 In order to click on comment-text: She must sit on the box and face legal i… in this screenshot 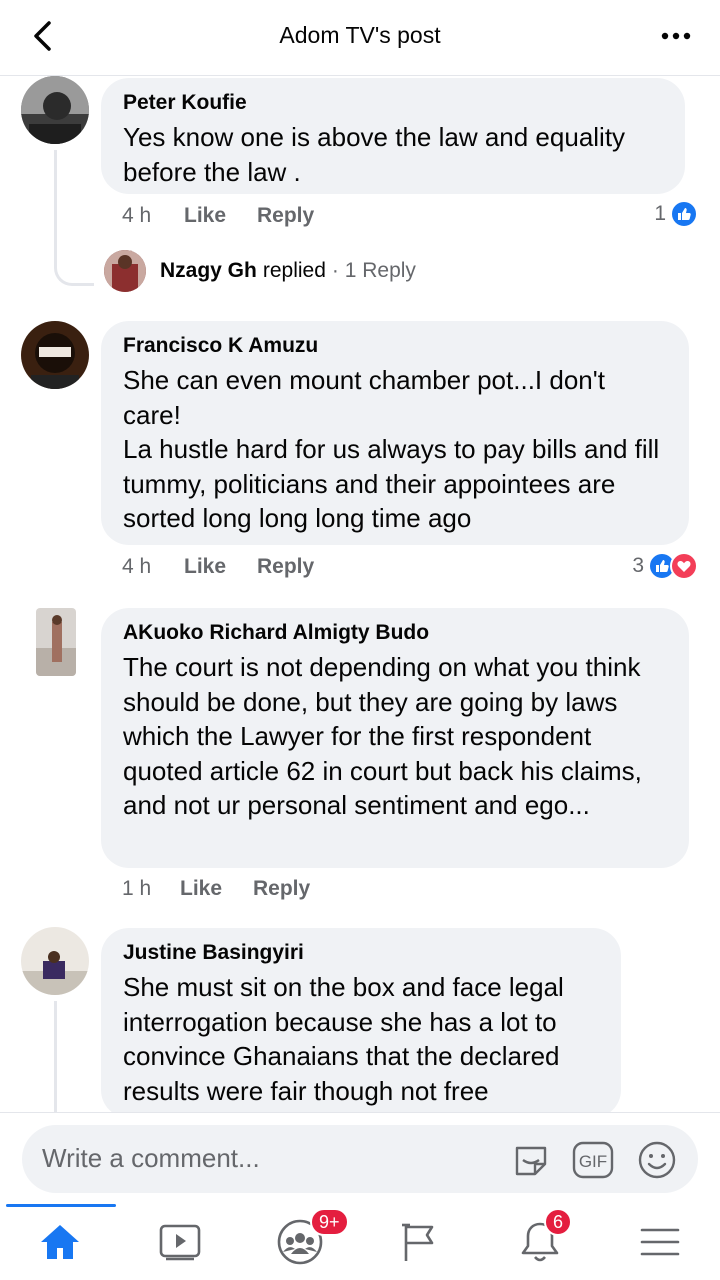, I will do `click(343, 1039)`.